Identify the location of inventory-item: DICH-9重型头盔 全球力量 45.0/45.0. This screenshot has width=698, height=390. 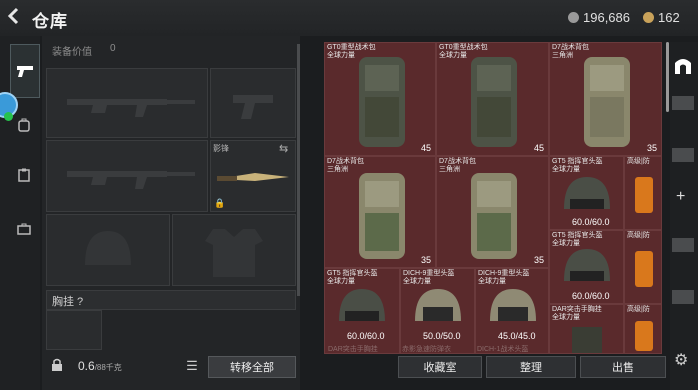
(512, 311).